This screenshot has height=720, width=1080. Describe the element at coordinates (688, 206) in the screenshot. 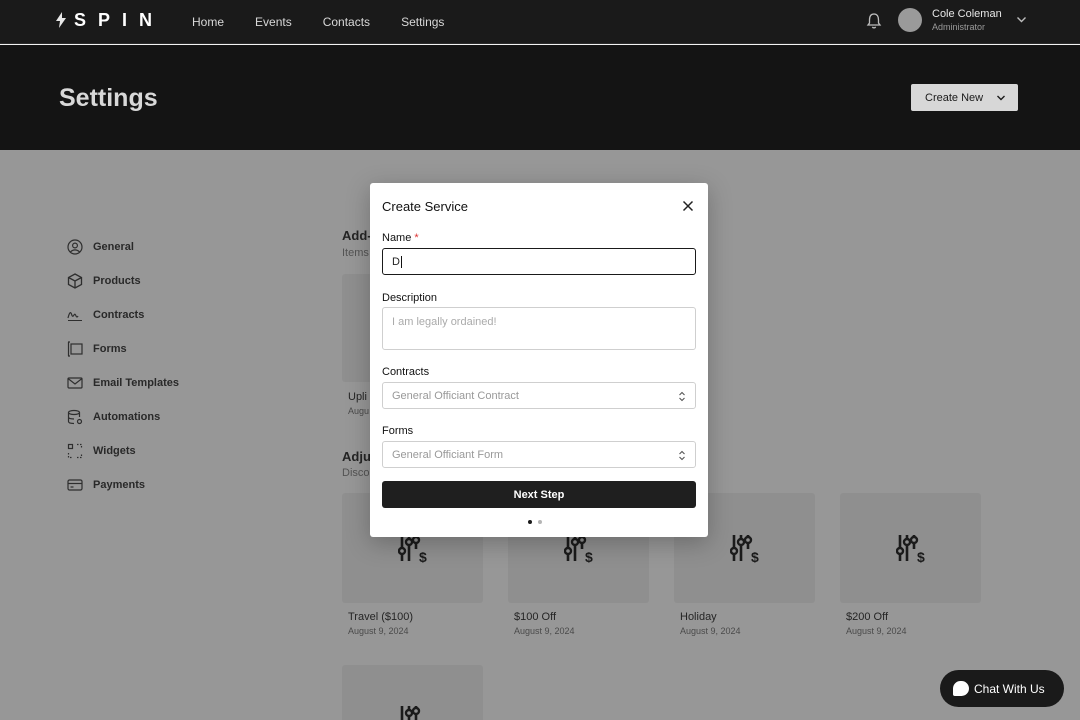

I see `close-icon` at that location.